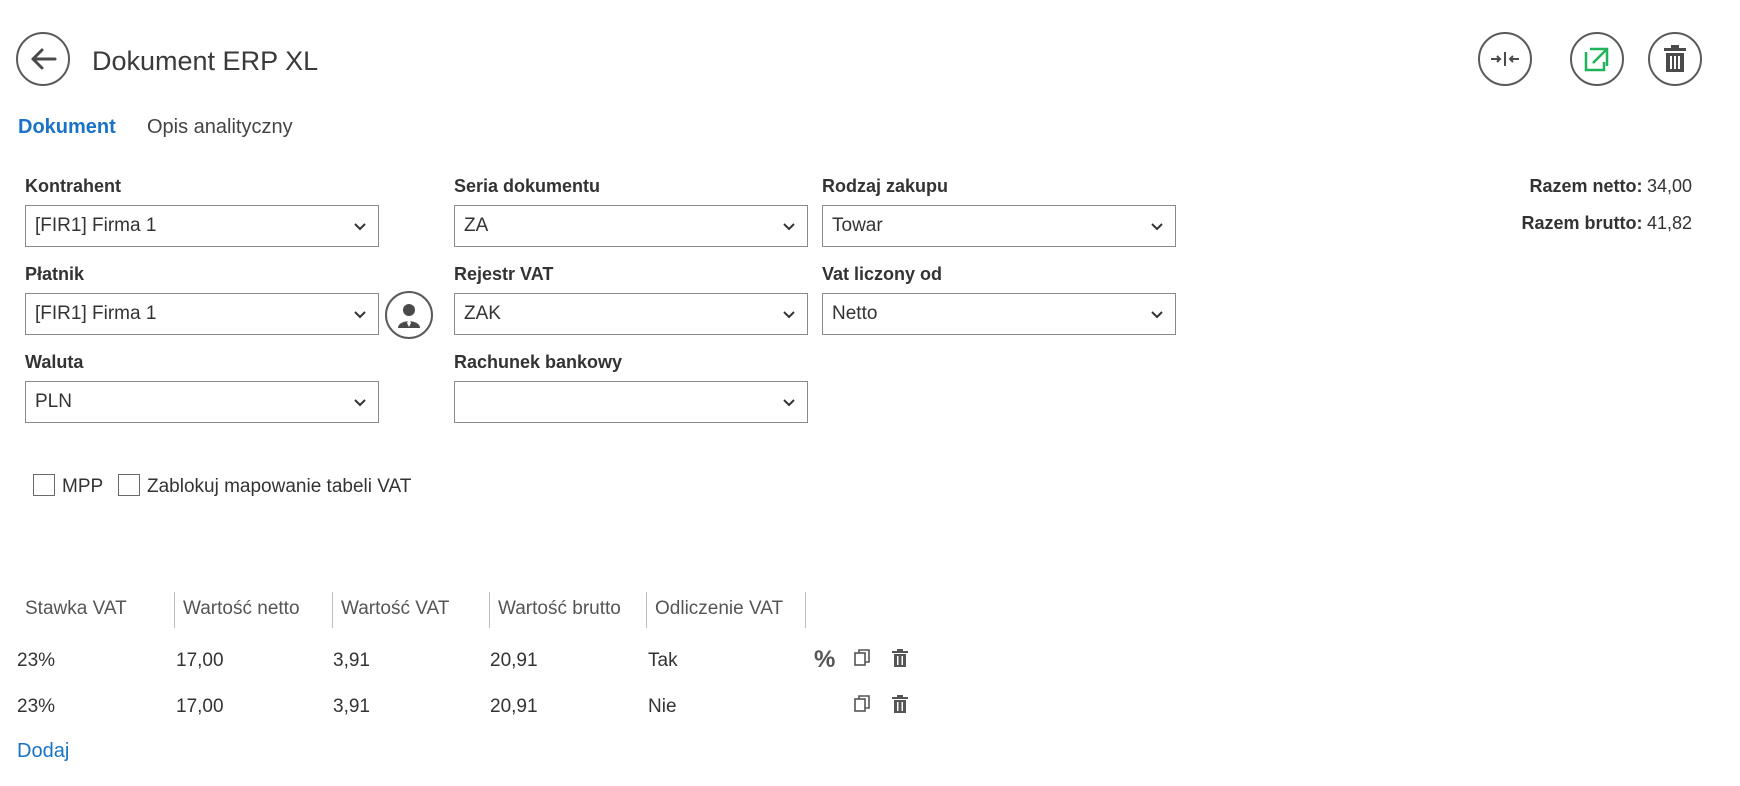  Describe the element at coordinates (54, 362) in the screenshot. I see `waluta-label: Waluta` at that location.